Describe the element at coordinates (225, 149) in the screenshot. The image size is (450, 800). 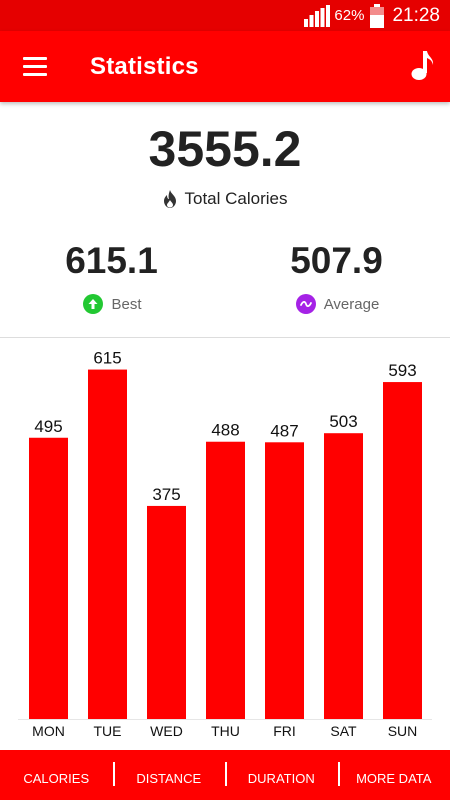
I see `total-calories-value: 3555.2` at that location.